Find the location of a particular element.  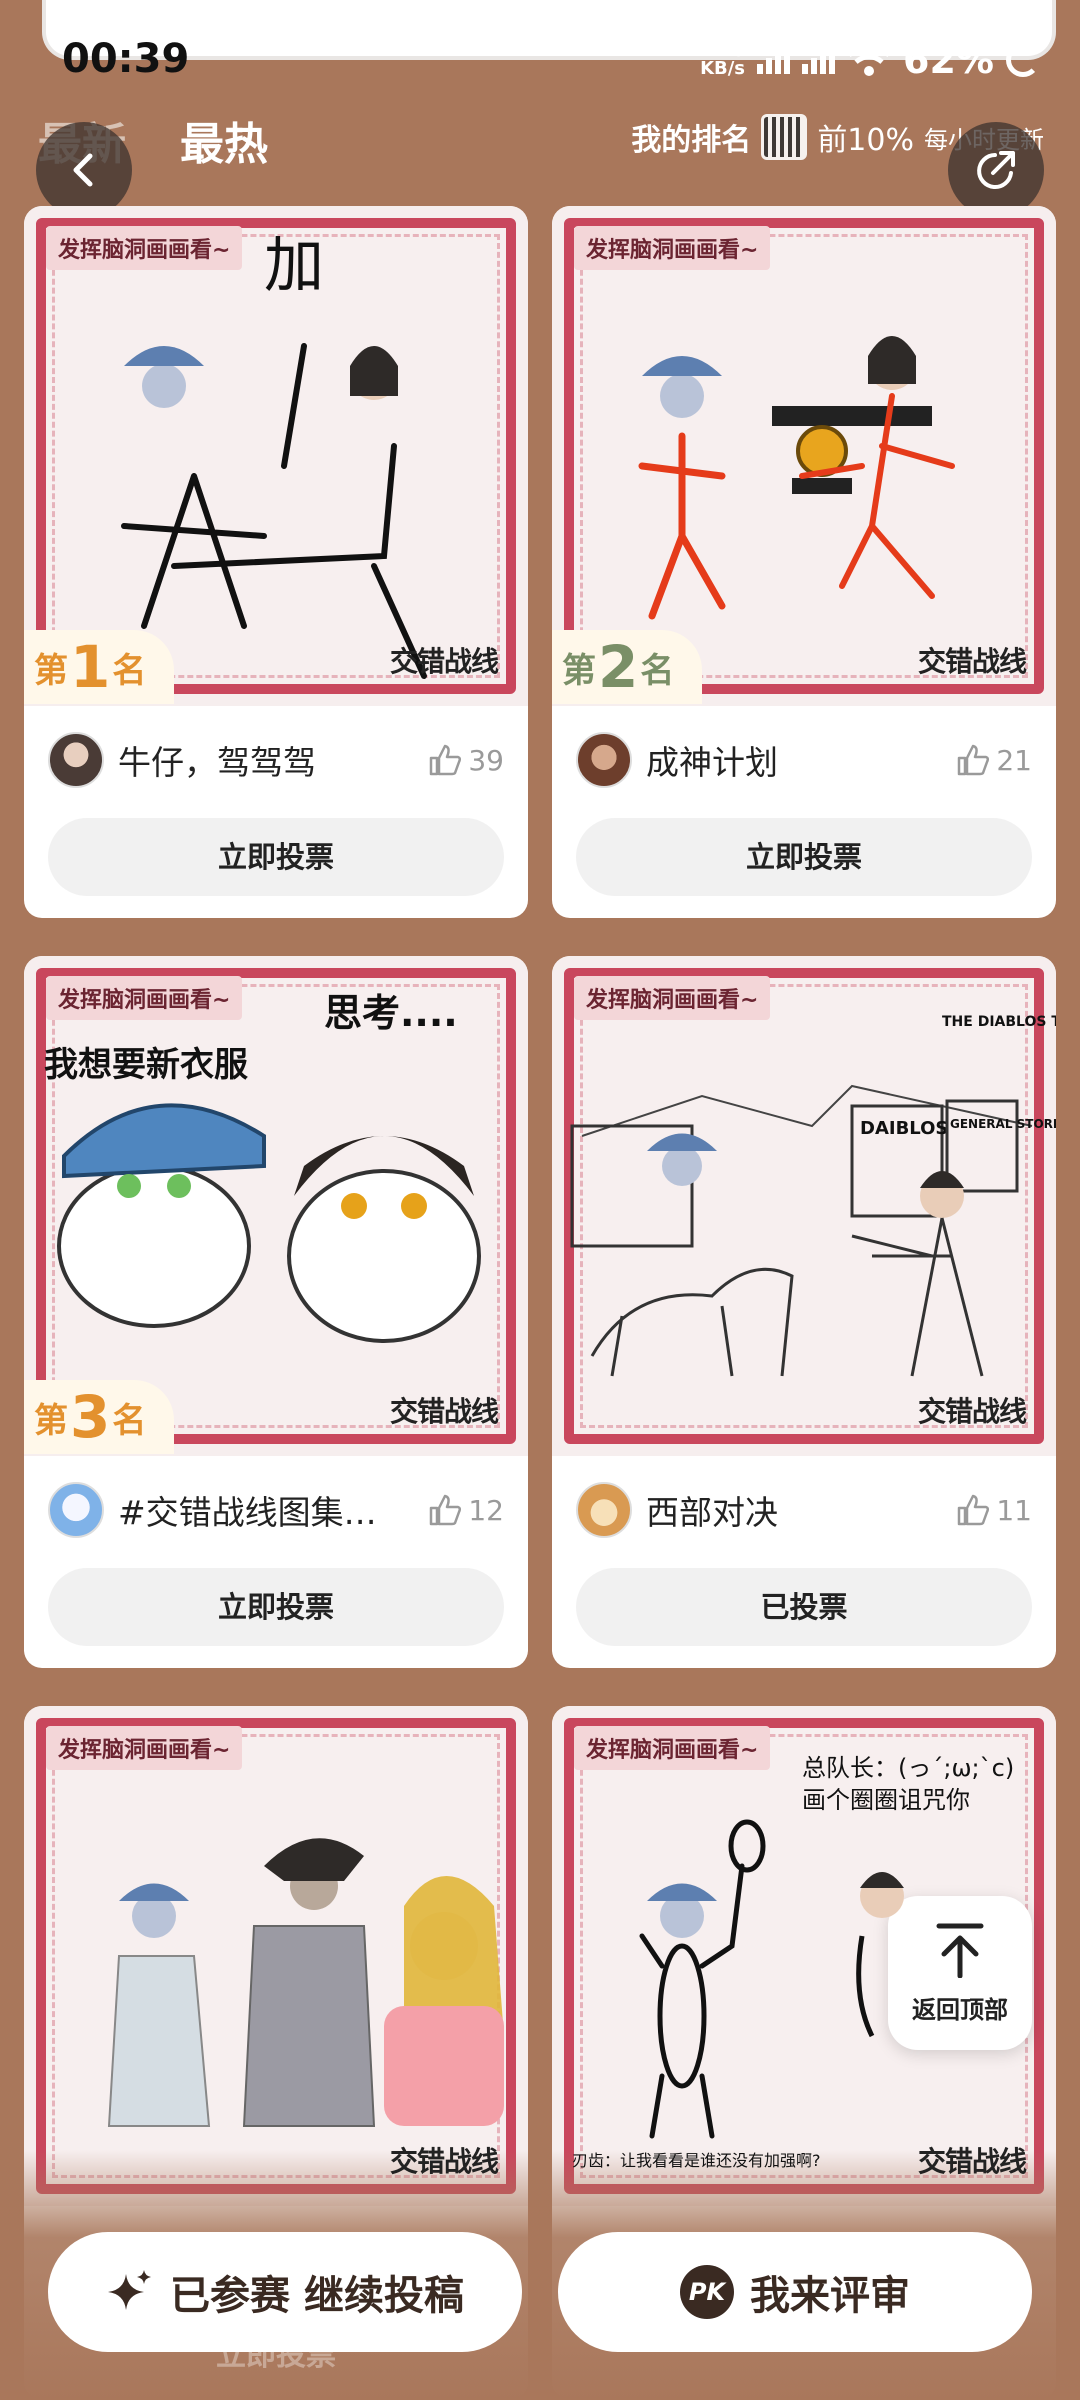

tab-hot: 最热 is located at coordinates (224, 140).